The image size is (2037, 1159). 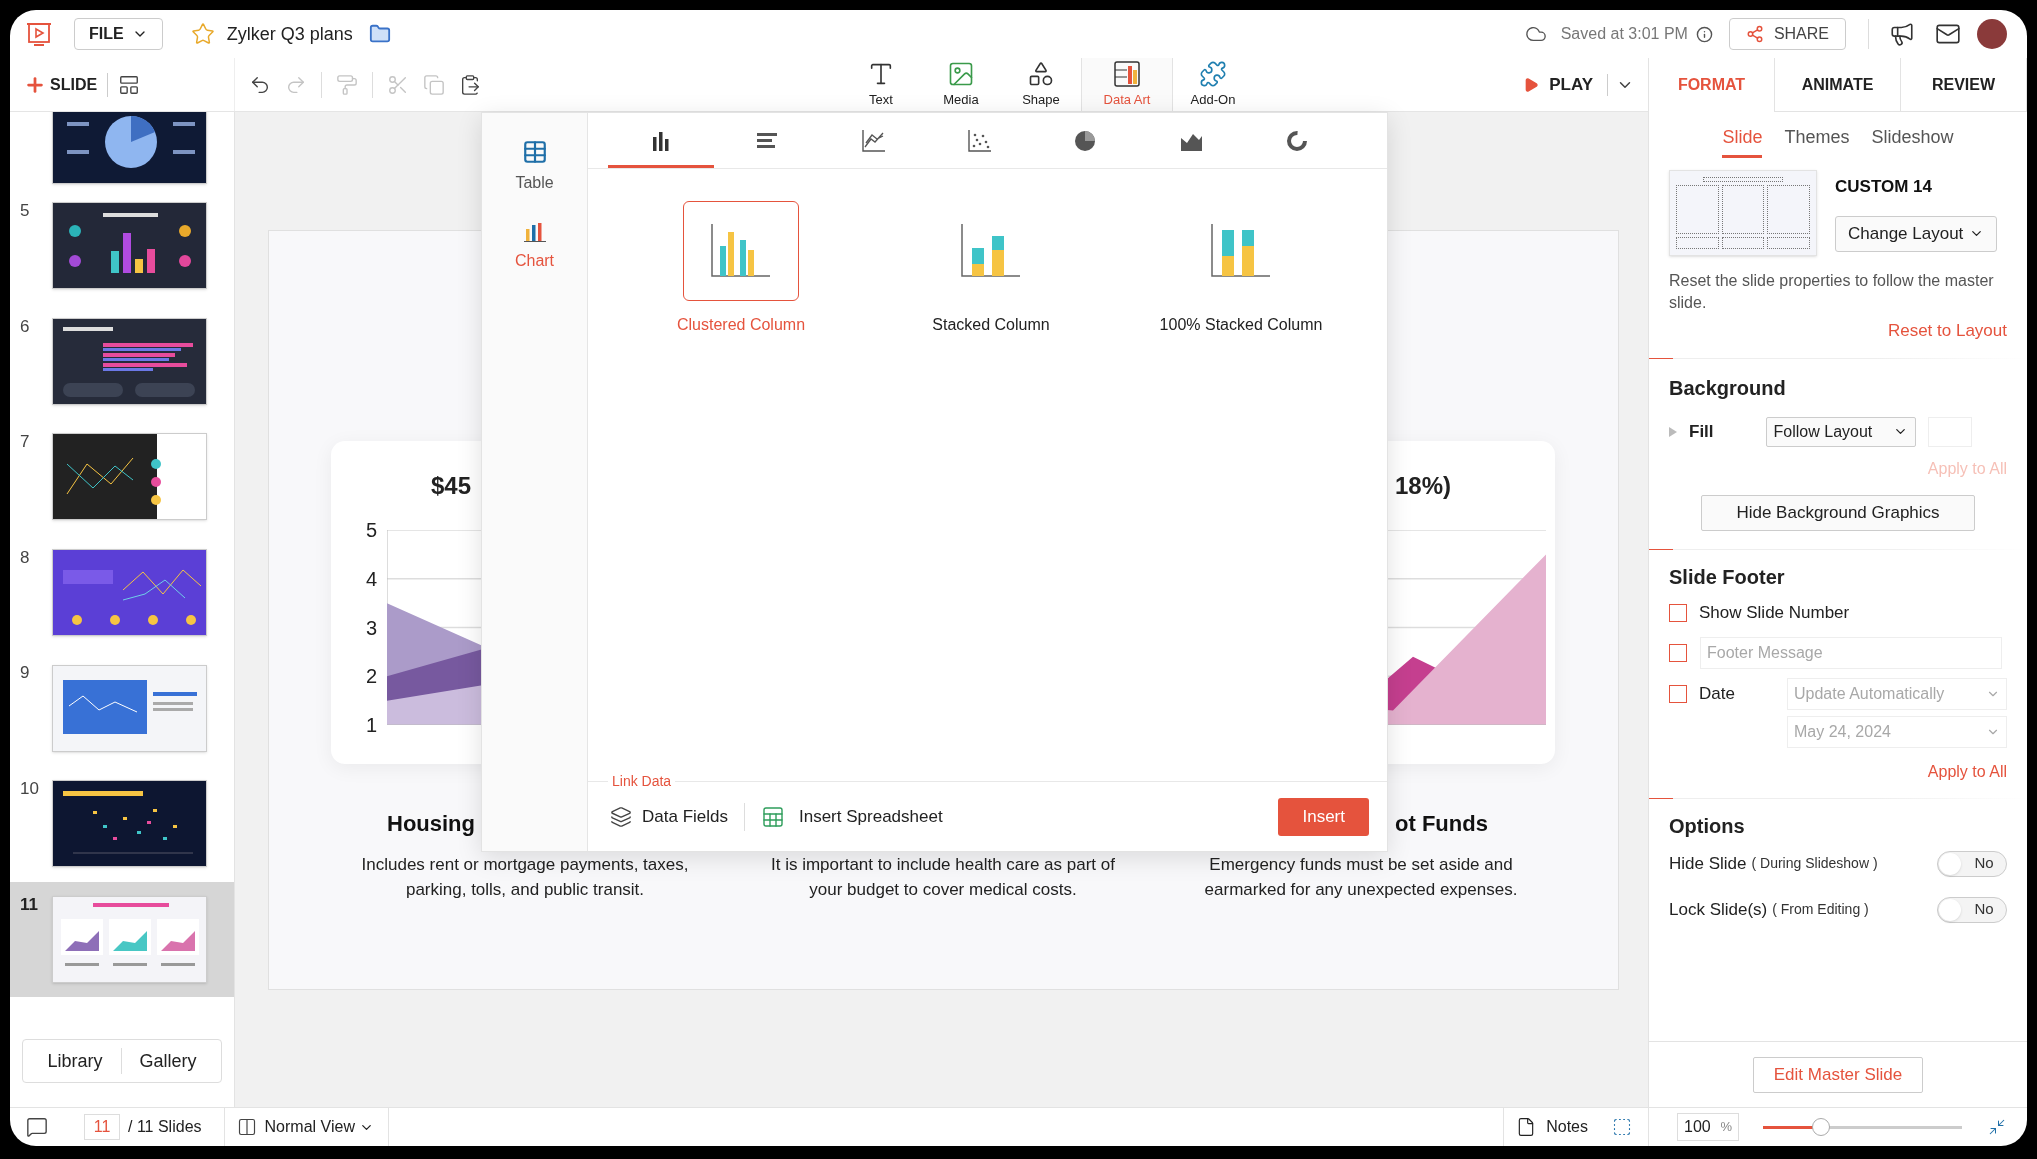 What do you see at coordinates (1558, 84) in the screenshot?
I see `play-button: PLAY` at bounding box center [1558, 84].